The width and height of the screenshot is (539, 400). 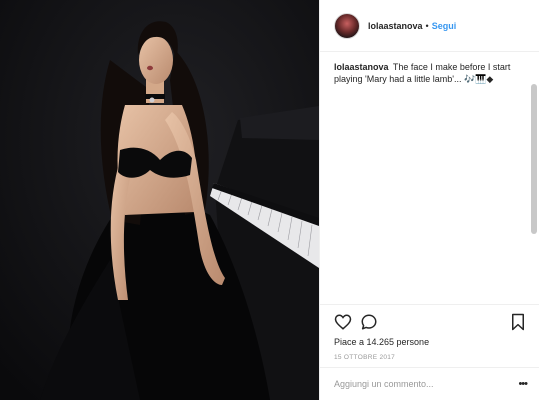 What do you see at coordinates (369, 322) in the screenshot?
I see `speech-bubble-icon` at bounding box center [369, 322].